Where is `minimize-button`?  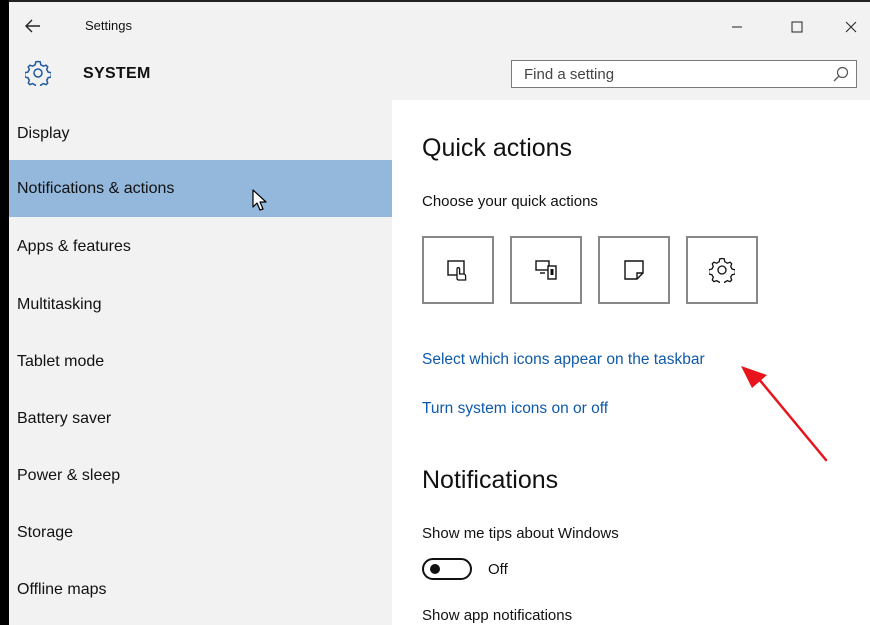
minimize-button is located at coordinates (737, 27).